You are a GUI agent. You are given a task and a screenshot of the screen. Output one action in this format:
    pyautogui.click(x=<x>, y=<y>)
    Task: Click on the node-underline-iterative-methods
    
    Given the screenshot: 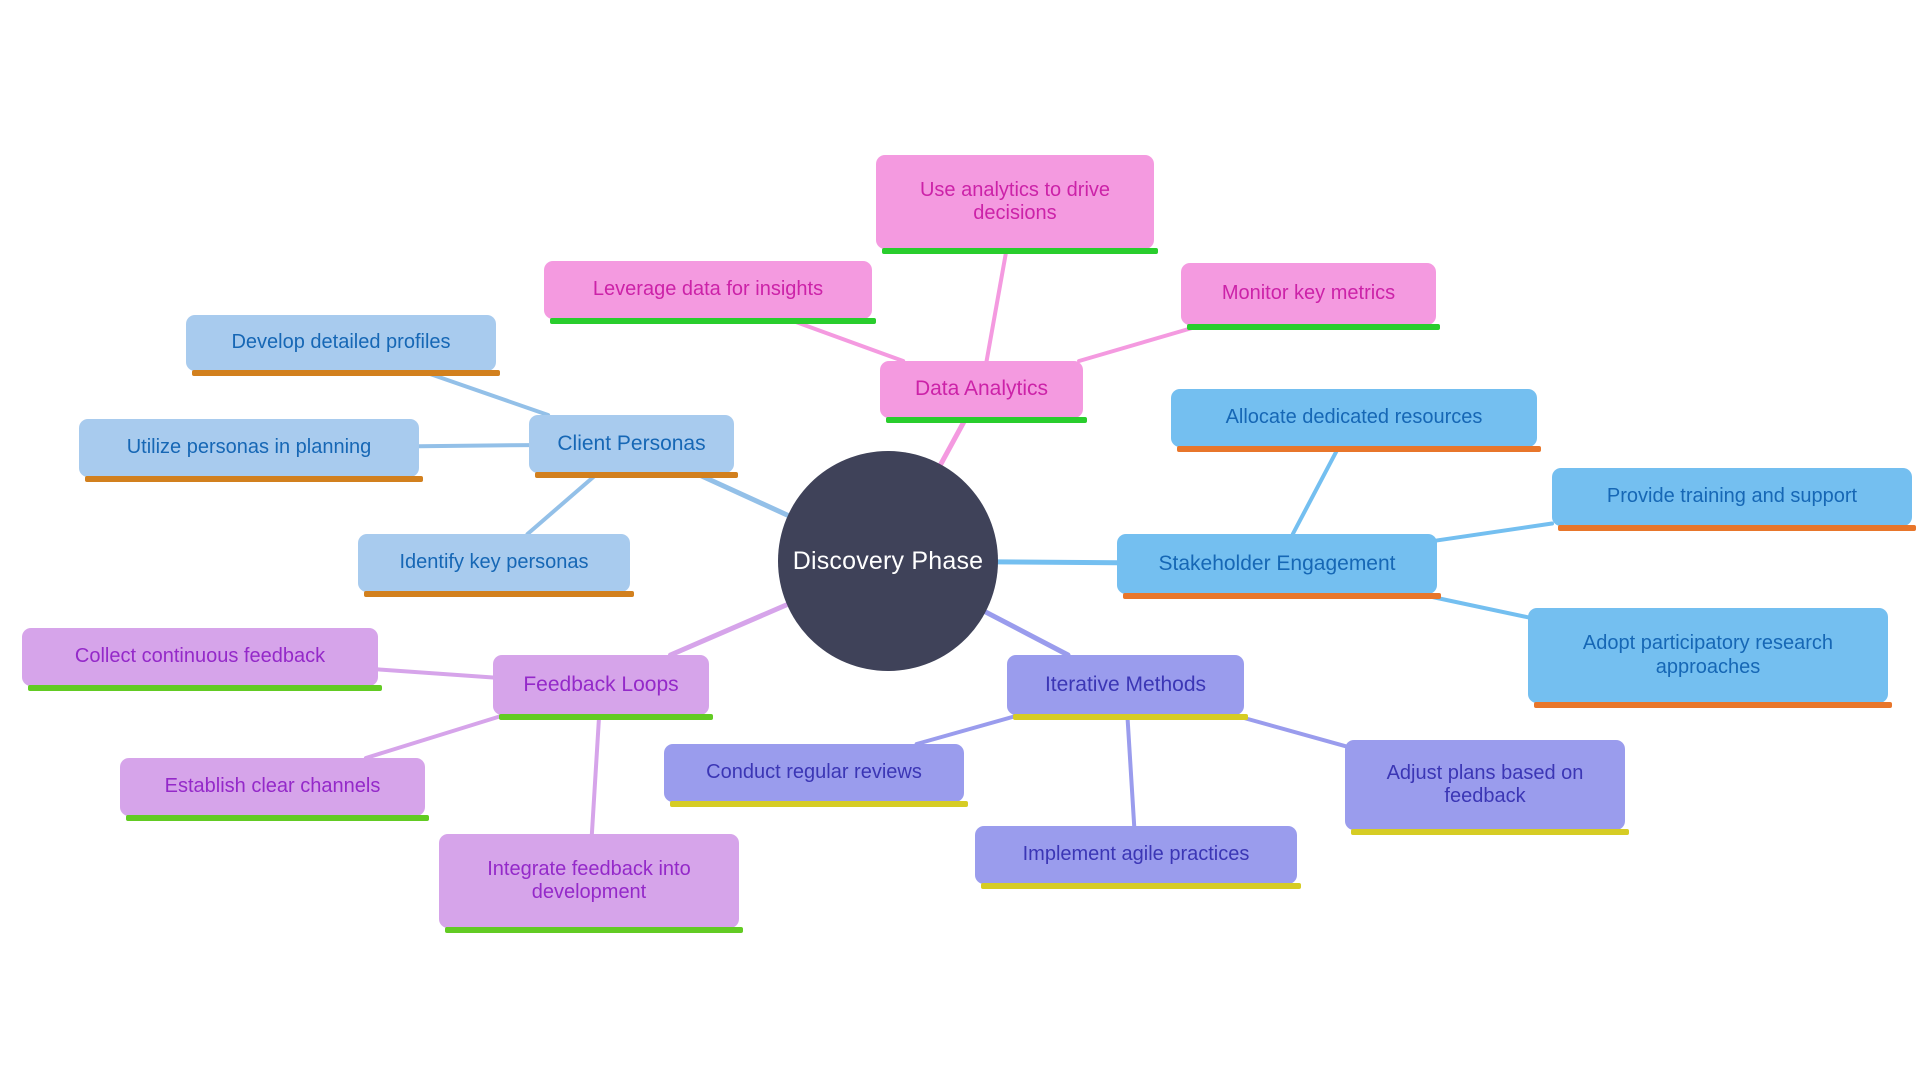 What is the action you would take?
    pyautogui.click(x=1130, y=717)
    